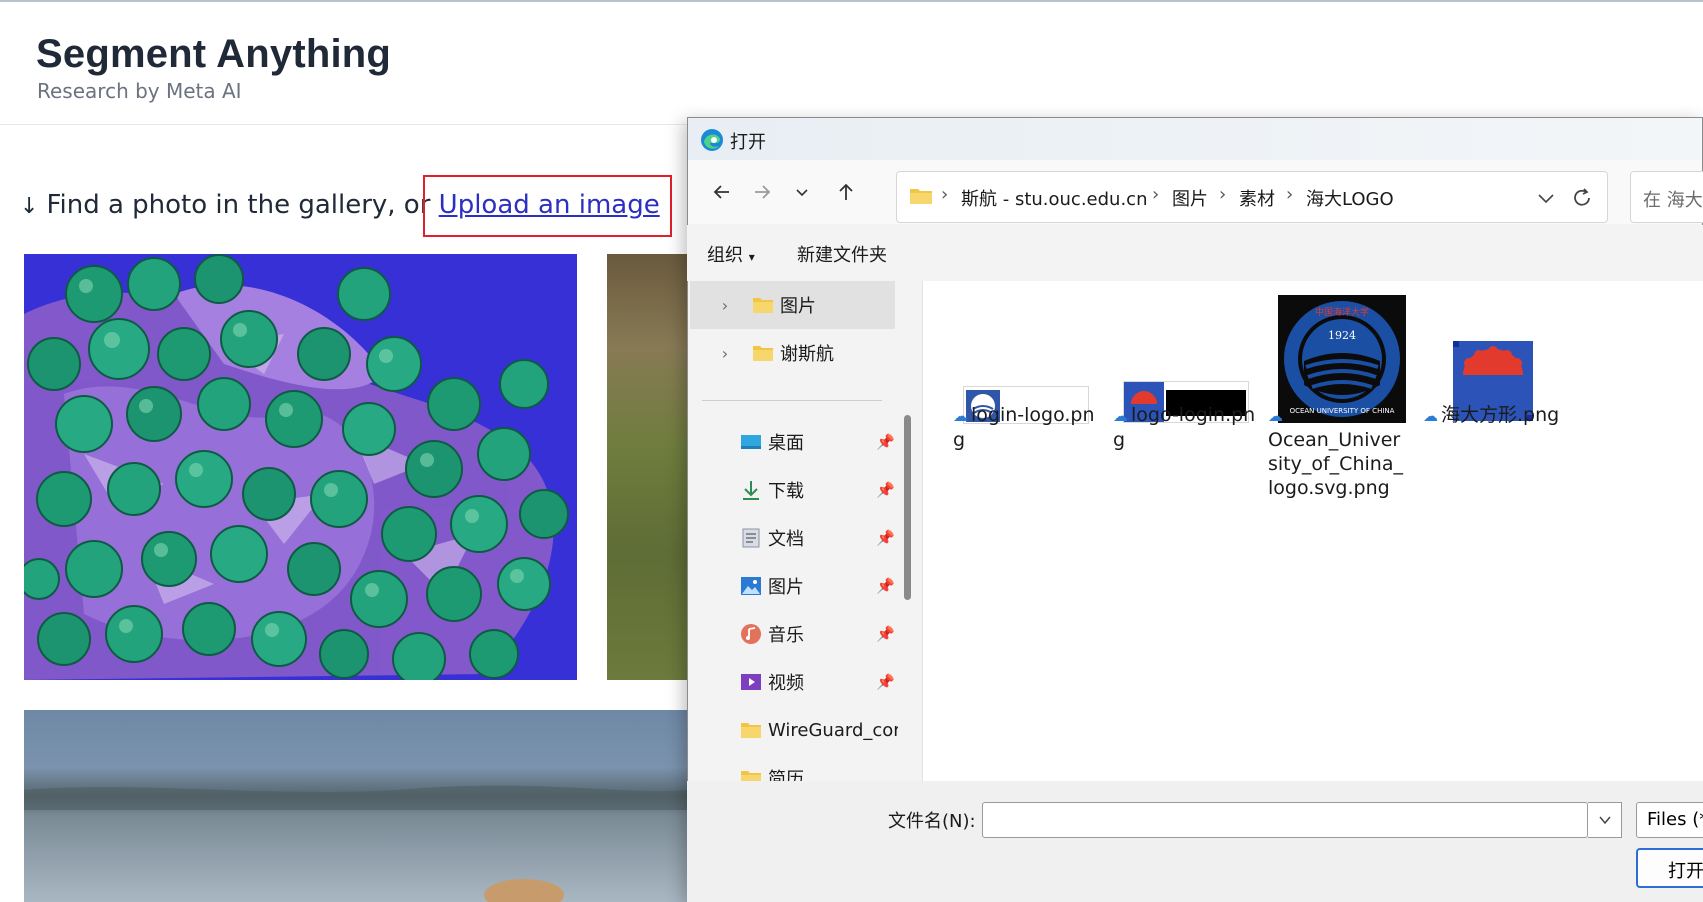  I want to click on back-arrow-icon, so click(721, 192).